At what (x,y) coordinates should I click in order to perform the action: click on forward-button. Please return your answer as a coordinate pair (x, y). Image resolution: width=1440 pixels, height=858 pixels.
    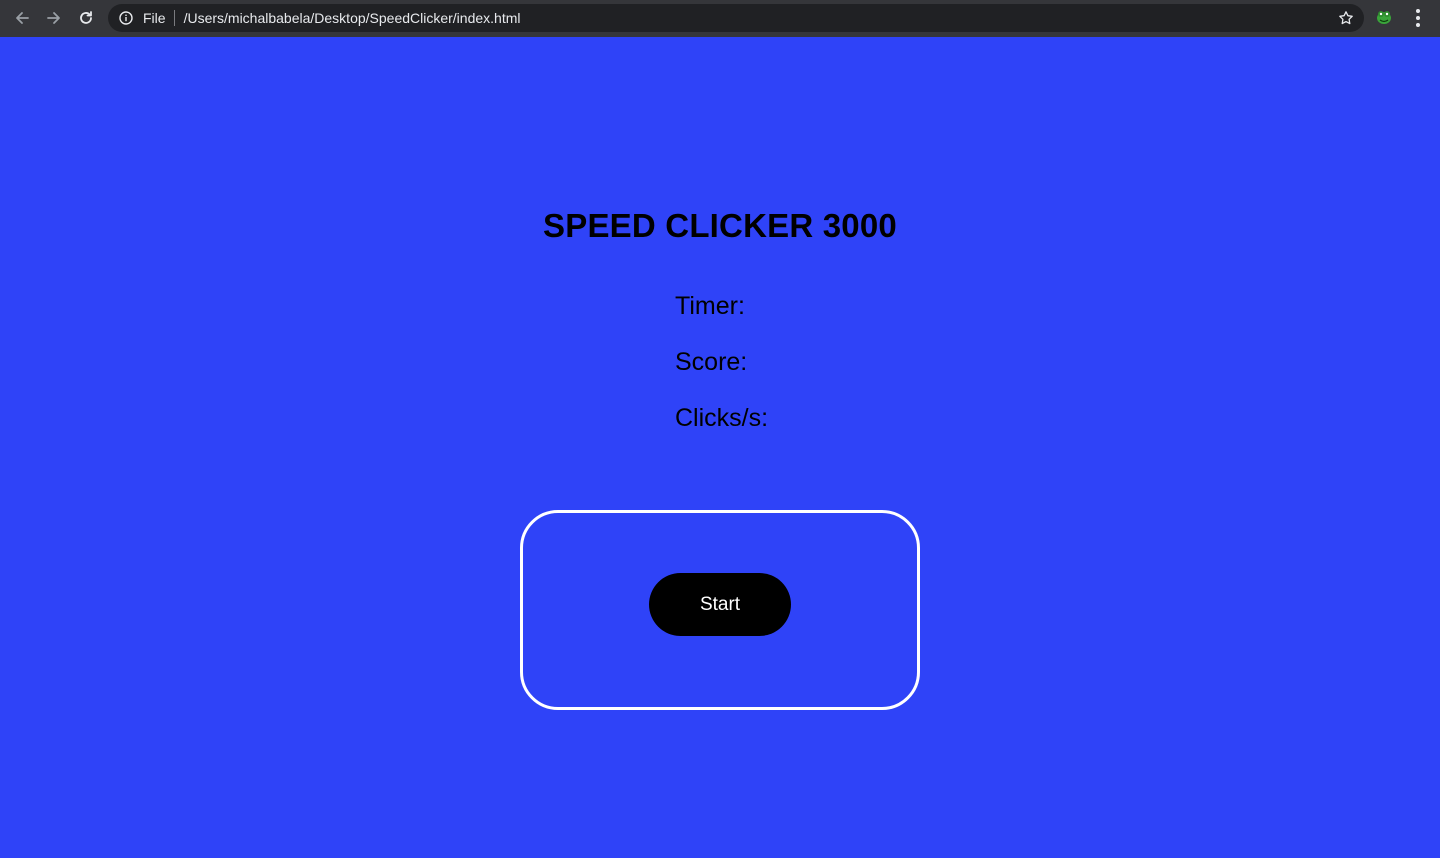
    Looking at the image, I should click on (54, 18).